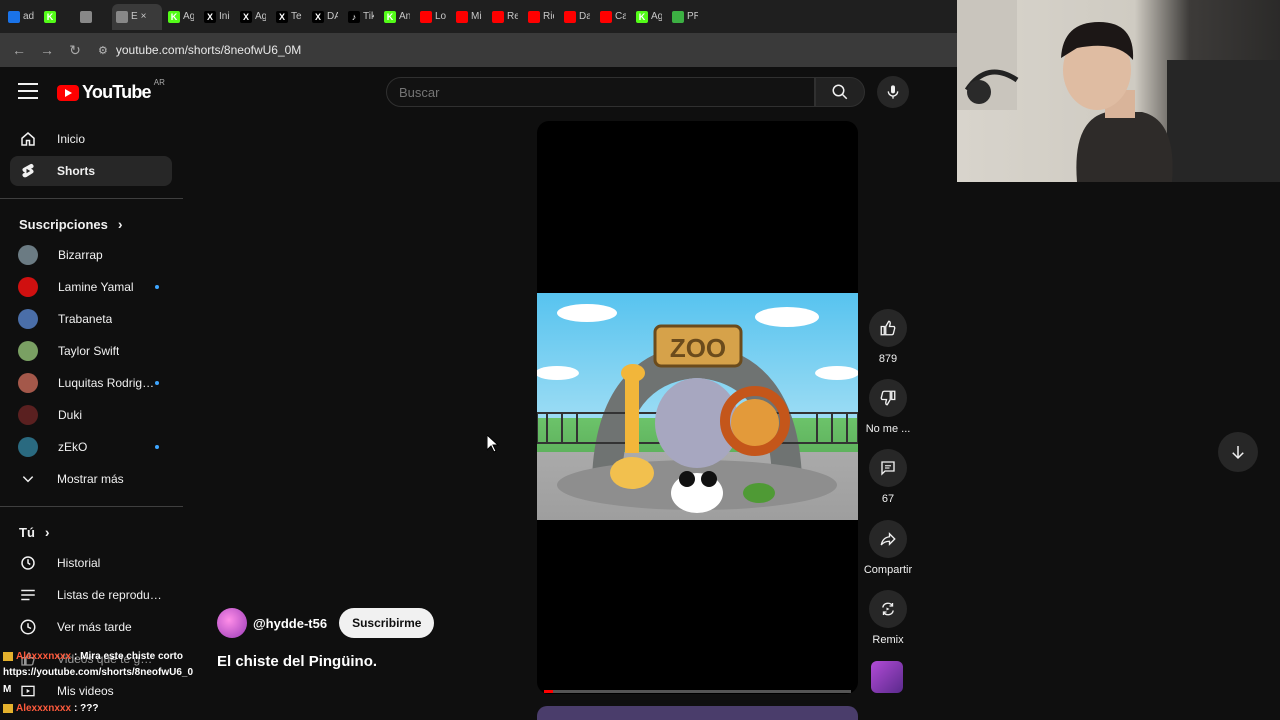 The width and height of the screenshot is (1280, 720). What do you see at coordinates (44, 656) in the screenshot?
I see `chat-username: Alexxxnxxx` at bounding box center [44, 656].